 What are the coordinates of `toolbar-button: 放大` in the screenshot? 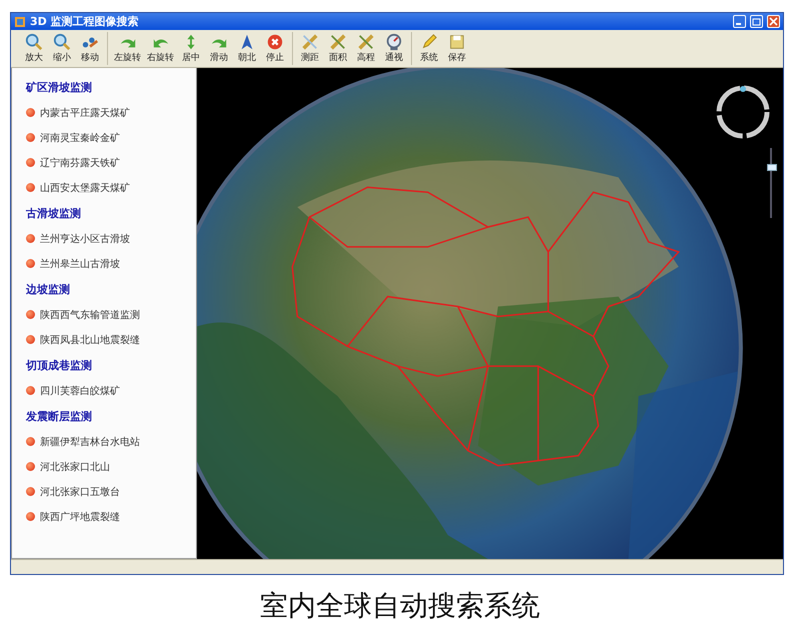 It's located at (34, 48).